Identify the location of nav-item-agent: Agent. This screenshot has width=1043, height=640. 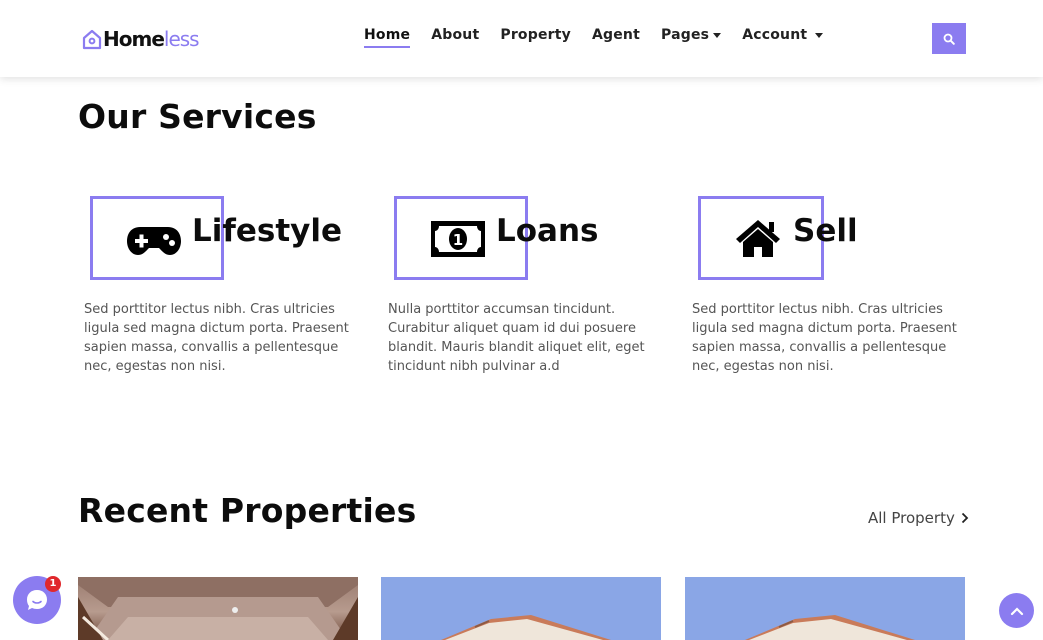
(616, 37).